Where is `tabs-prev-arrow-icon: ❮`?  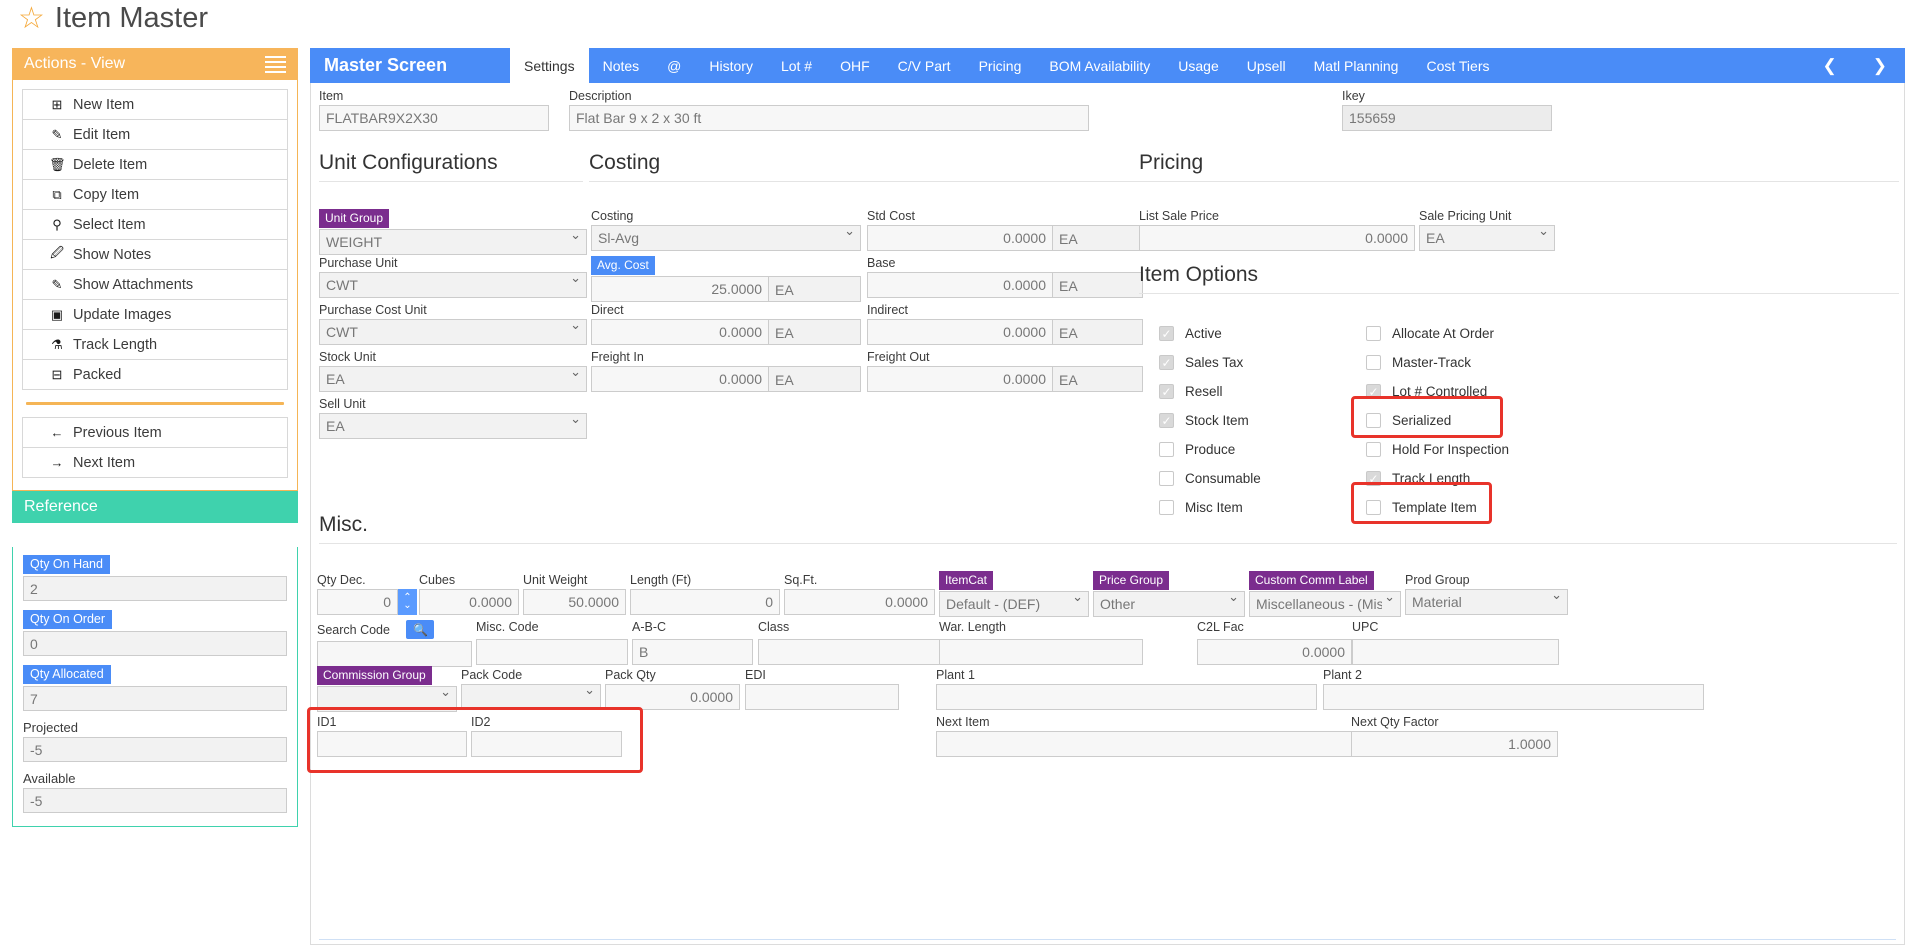
tabs-prev-arrow-icon: ❮ is located at coordinates (1830, 65).